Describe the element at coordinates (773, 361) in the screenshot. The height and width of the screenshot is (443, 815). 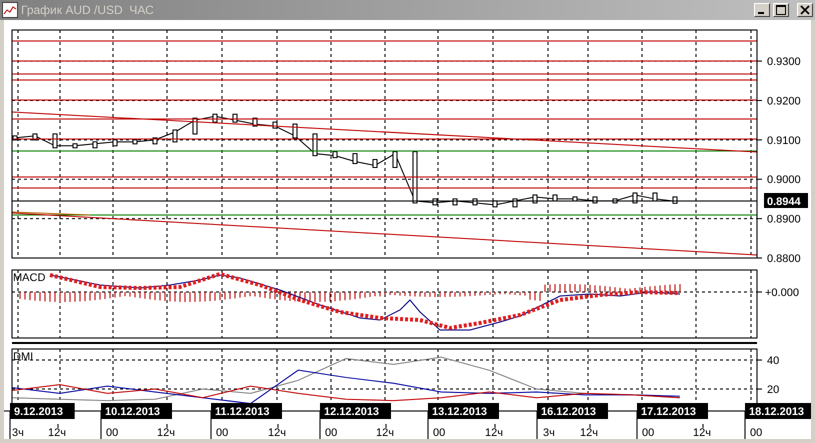
I see `dmi-axis-label: 40` at that location.